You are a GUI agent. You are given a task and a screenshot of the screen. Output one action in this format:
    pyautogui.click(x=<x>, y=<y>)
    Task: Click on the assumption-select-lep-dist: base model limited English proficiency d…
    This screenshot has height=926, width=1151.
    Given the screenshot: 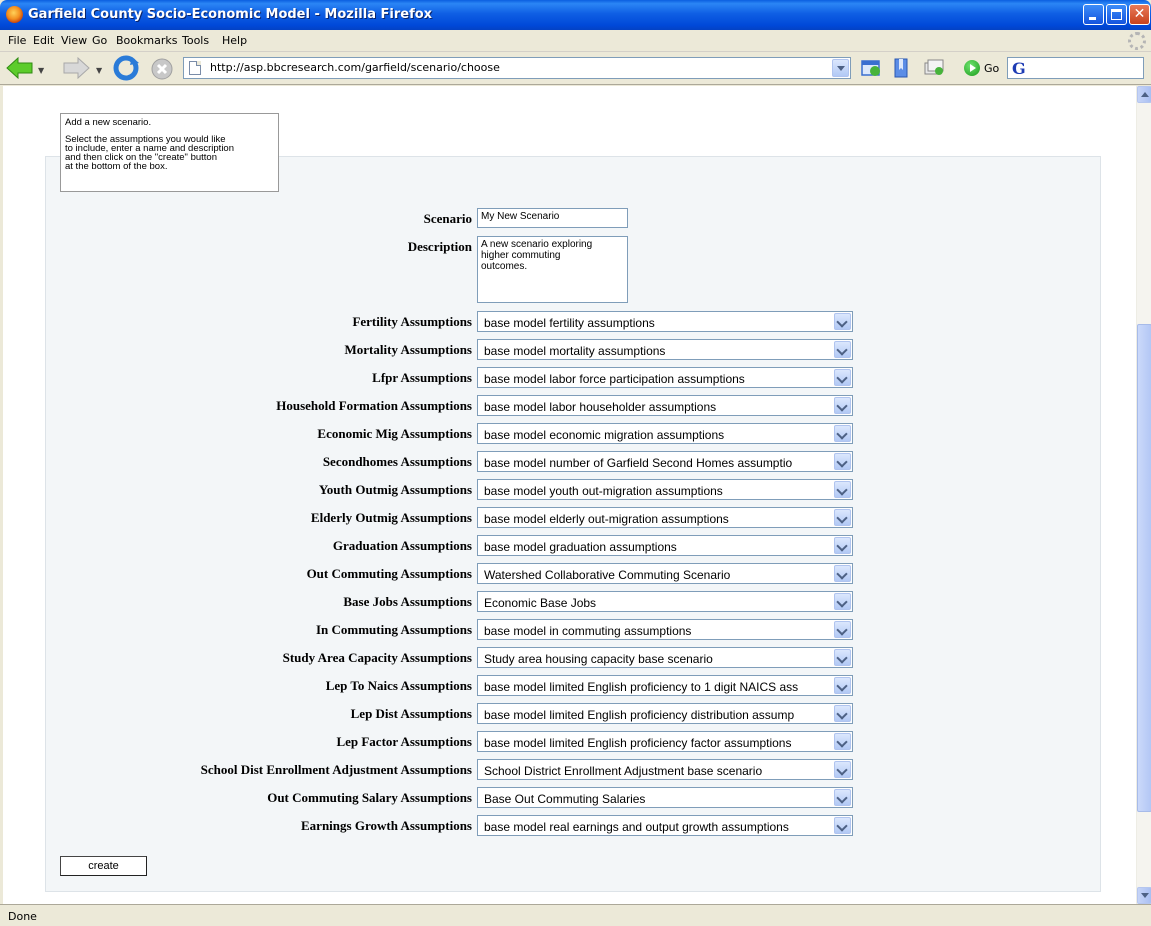 What is the action you would take?
    pyautogui.click(x=665, y=713)
    